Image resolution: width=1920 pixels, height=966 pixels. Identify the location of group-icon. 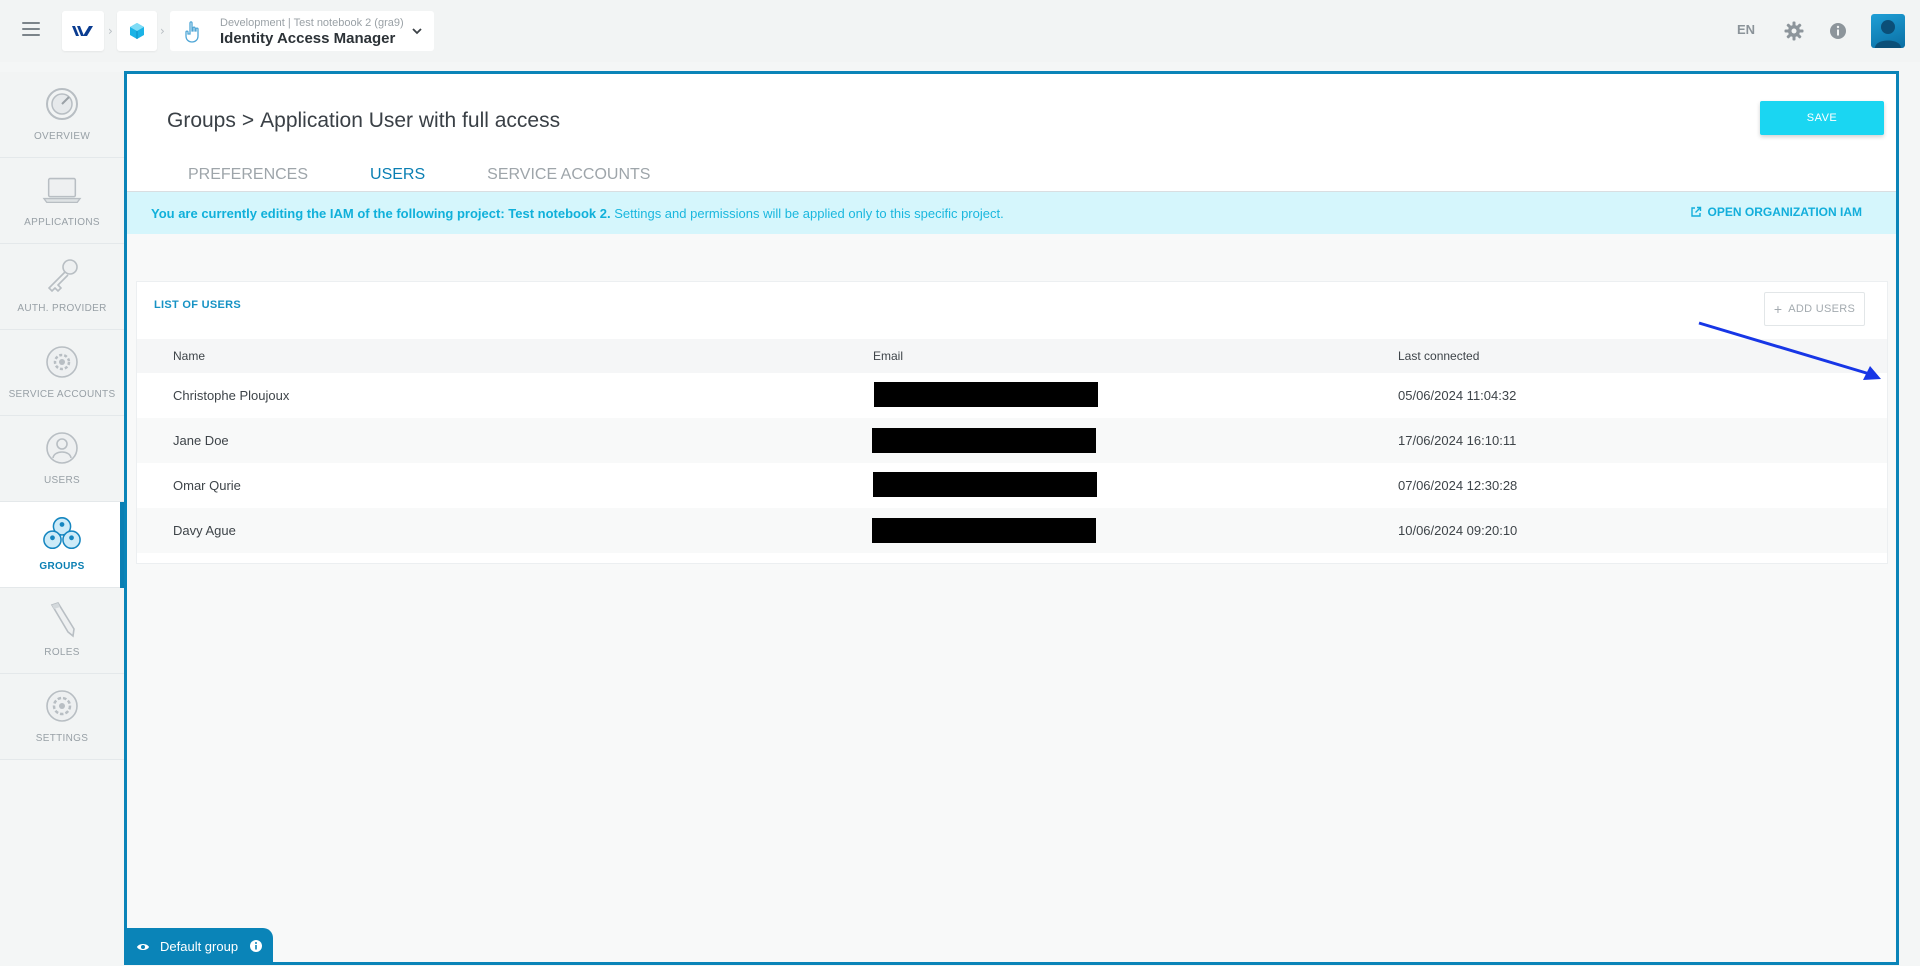
(62, 534).